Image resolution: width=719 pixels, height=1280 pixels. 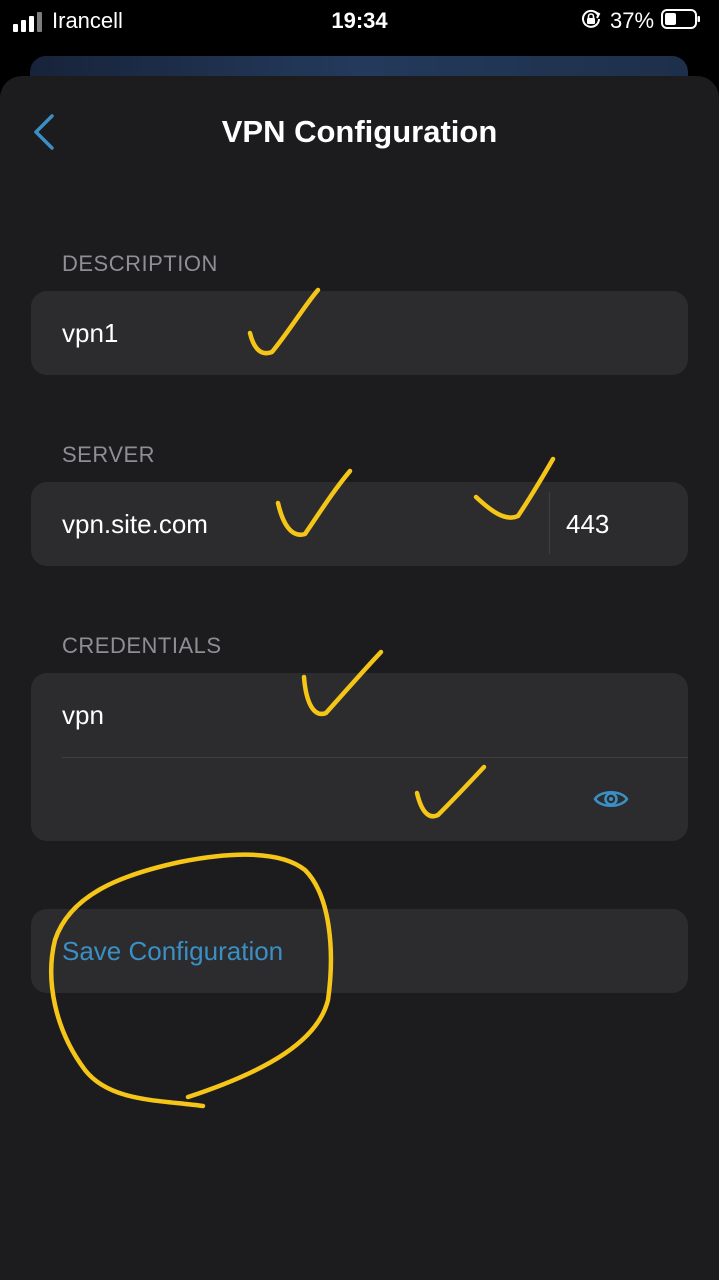 What do you see at coordinates (109, 454) in the screenshot?
I see `server-section-label: SERVER` at bounding box center [109, 454].